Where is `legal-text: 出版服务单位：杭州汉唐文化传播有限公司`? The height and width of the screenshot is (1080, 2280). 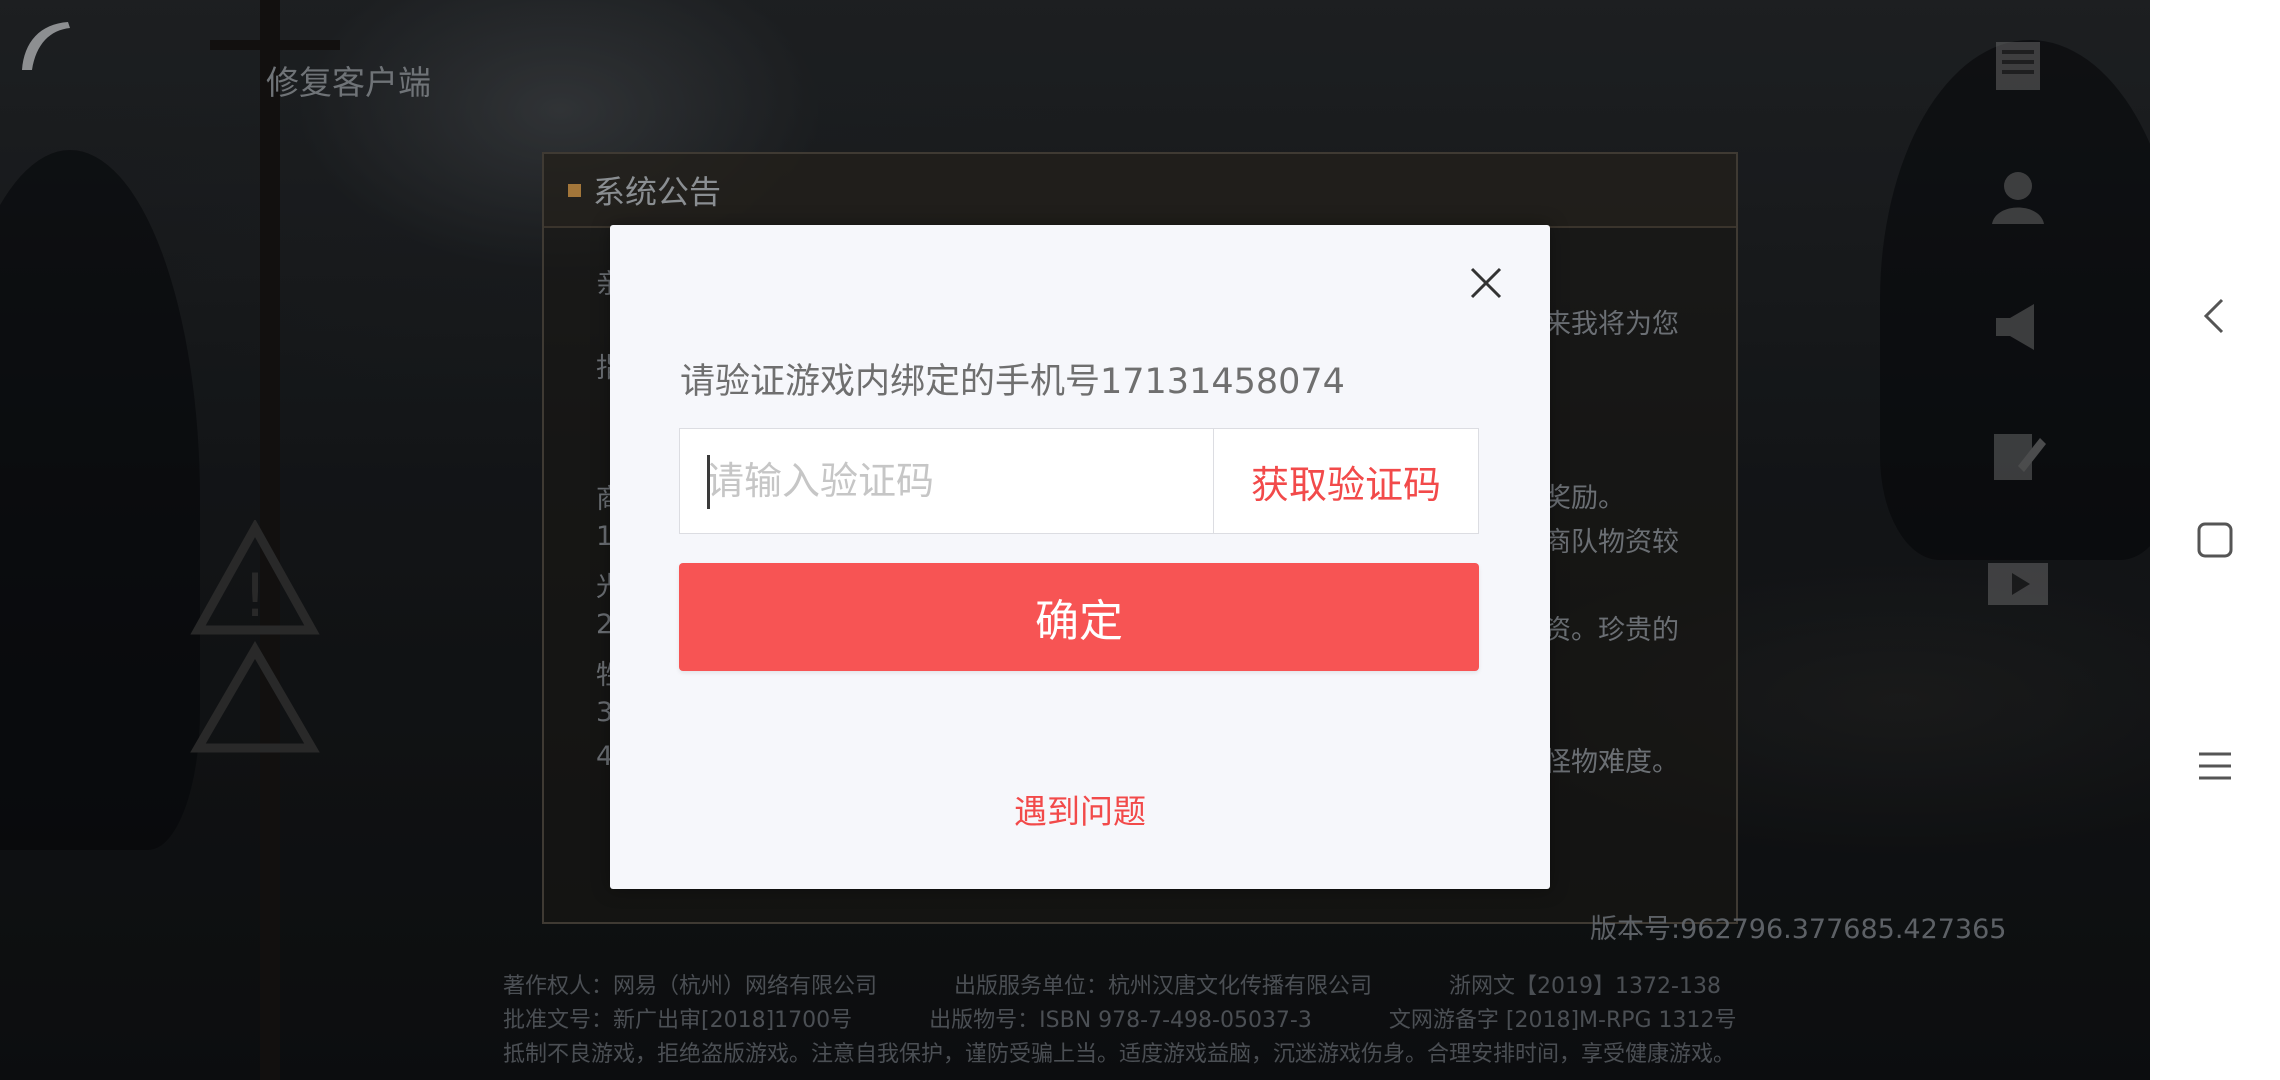 legal-text: 出版服务单位：杭州汉唐文化传播有限公司 is located at coordinates (1163, 986).